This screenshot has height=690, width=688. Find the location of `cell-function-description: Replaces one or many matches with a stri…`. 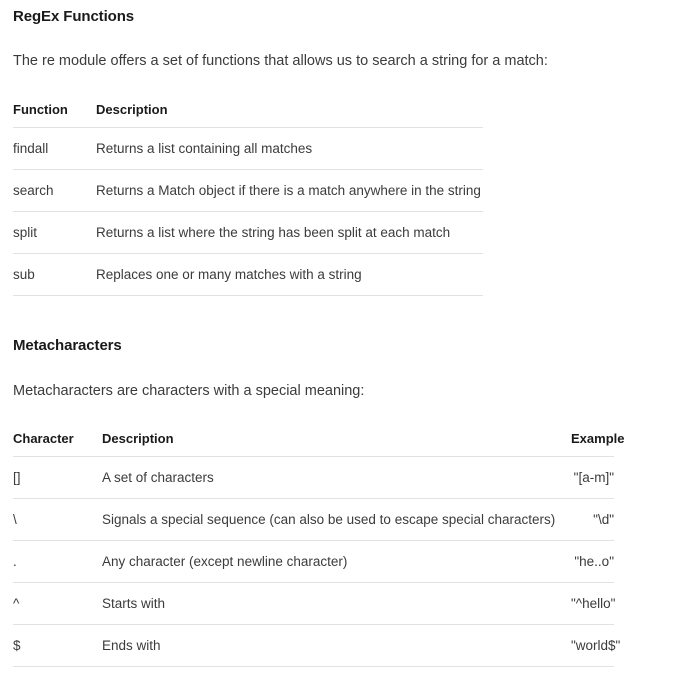

cell-function-description: Replaces one or many matches with a stri… is located at coordinates (289, 274).